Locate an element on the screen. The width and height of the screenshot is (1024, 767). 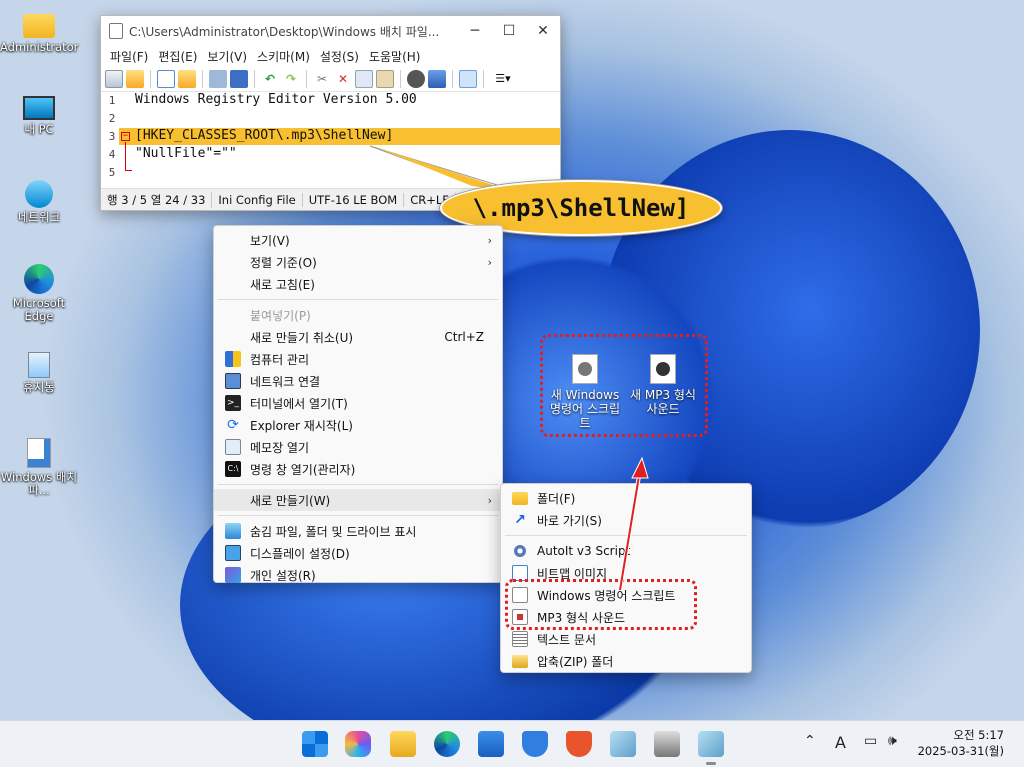
status-position: 행 3 / 5 열 24 / 33 is located at coordinates (157, 199).